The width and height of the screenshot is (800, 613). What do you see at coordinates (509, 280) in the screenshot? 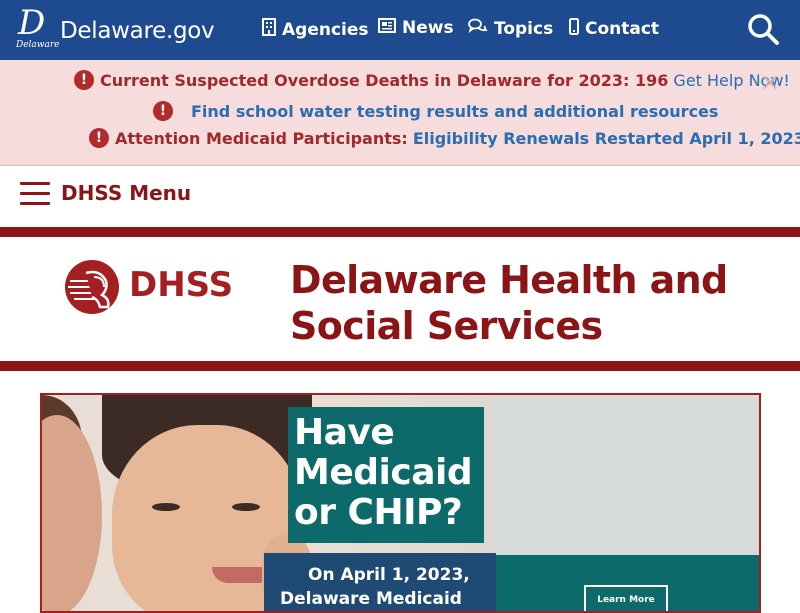
I see `page-title-line1: Delaware Health and` at bounding box center [509, 280].